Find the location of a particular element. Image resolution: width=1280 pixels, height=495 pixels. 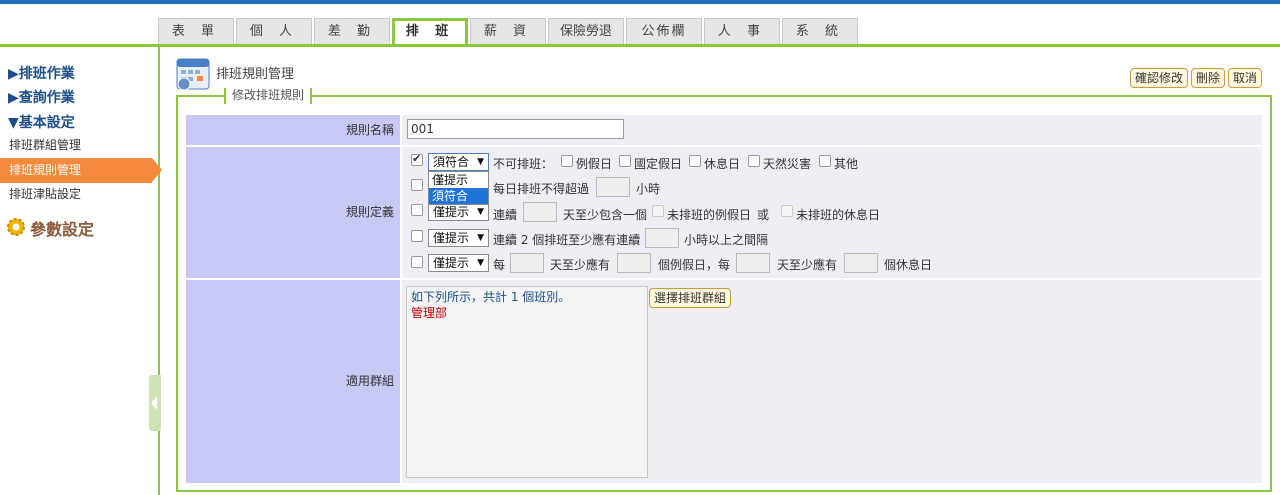

rule3-select: 僅提示 ▼ is located at coordinates (458, 212).